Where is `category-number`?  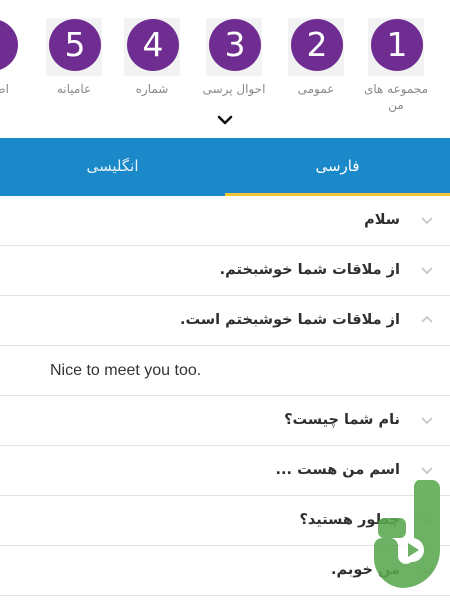
category-number is located at coordinates (9, 45).